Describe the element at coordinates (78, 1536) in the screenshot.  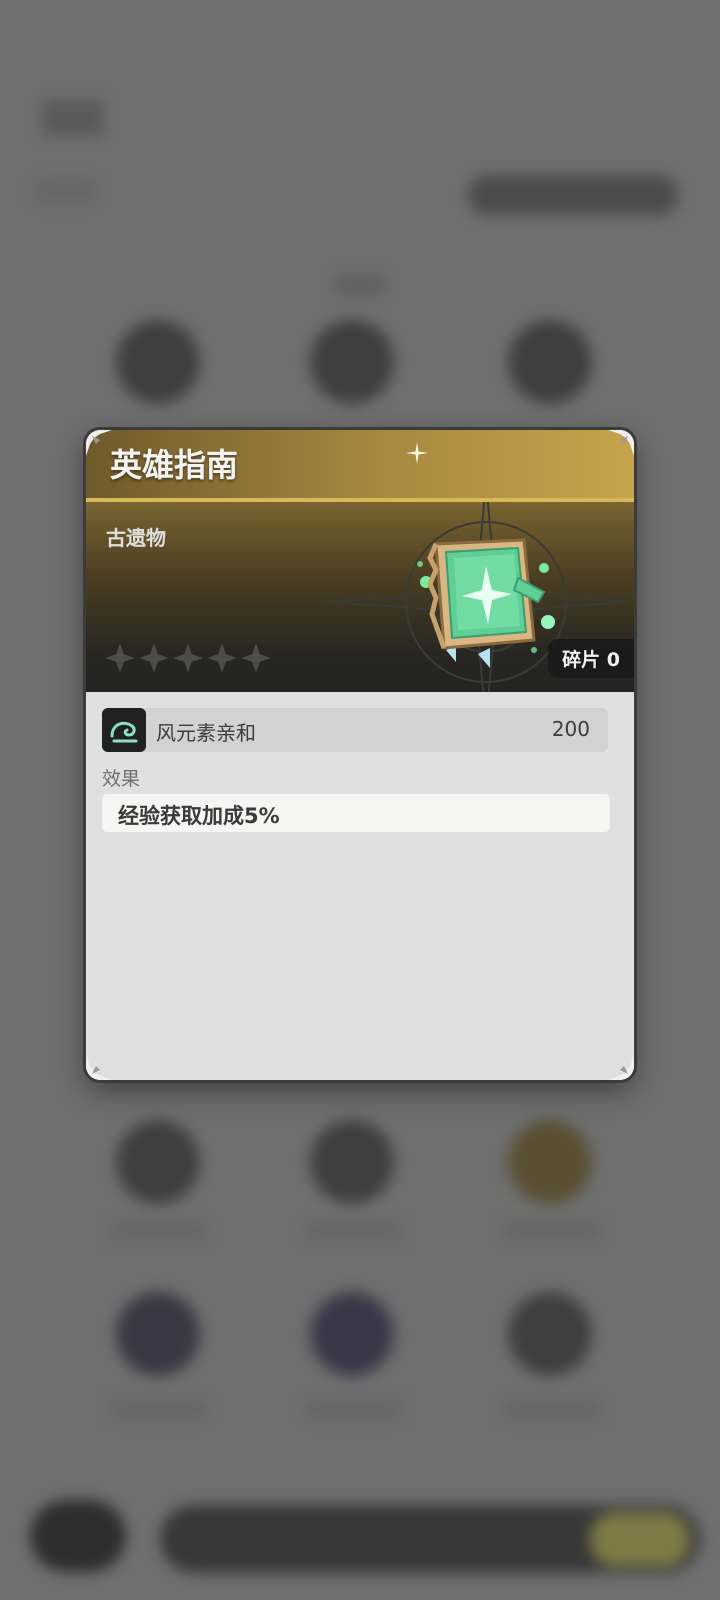
I see `bg-bottom-button` at that location.